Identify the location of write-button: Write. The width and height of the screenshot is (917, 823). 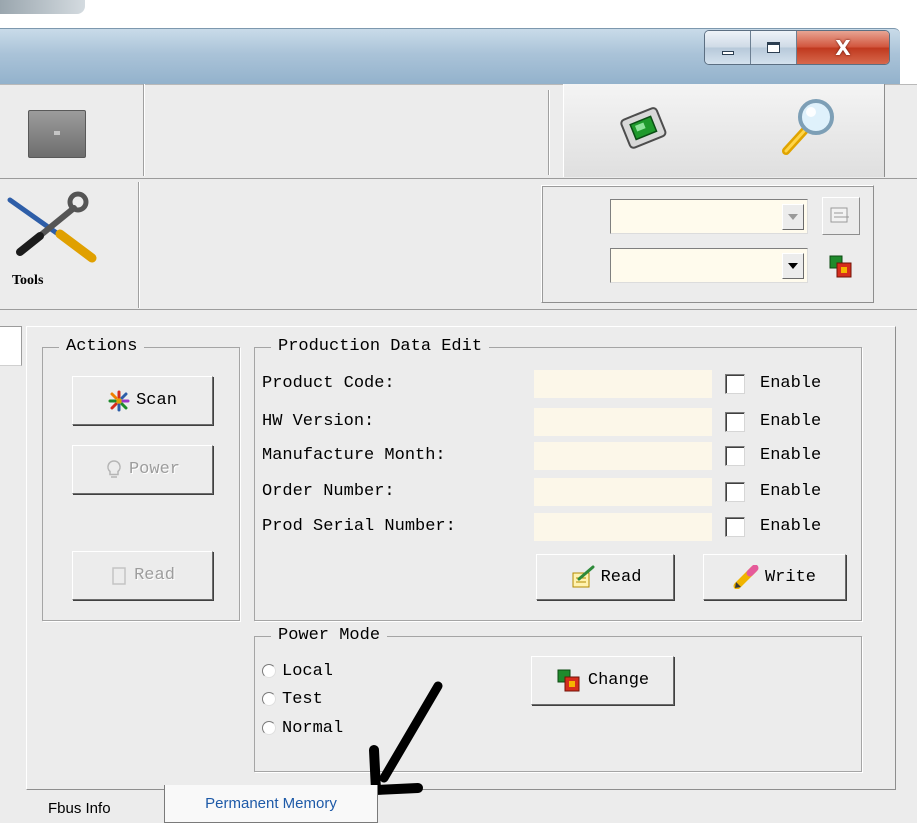
(774, 577).